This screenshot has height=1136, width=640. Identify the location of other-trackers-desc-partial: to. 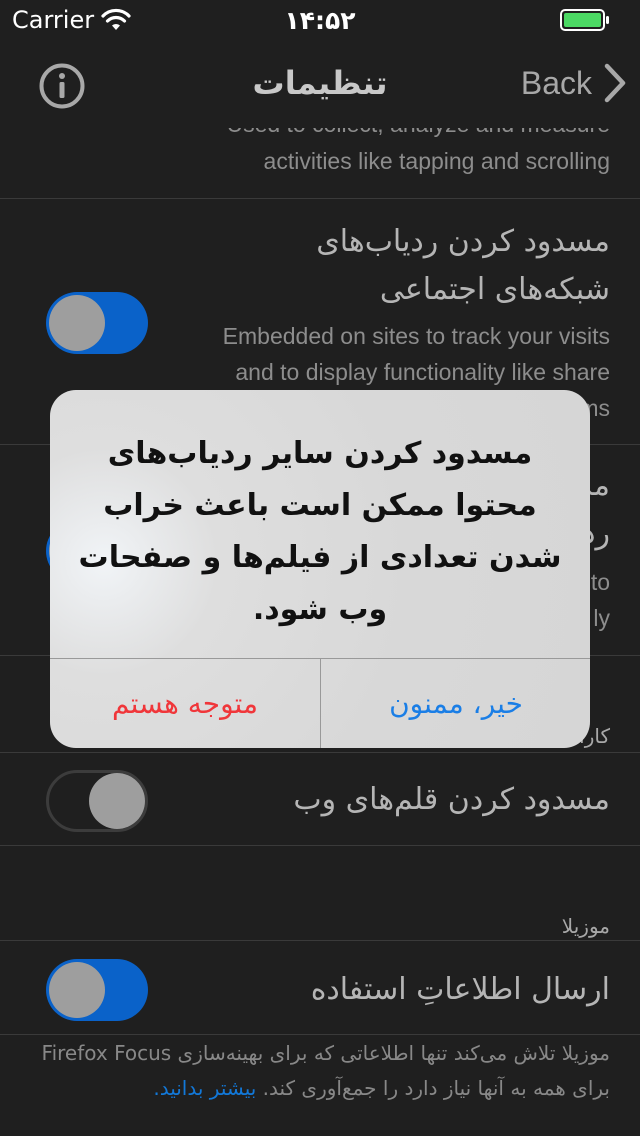
(600, 582).